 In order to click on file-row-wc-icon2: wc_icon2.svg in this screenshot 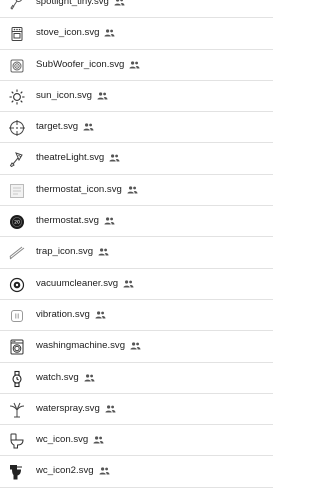, I will do `click(136, 472)`.